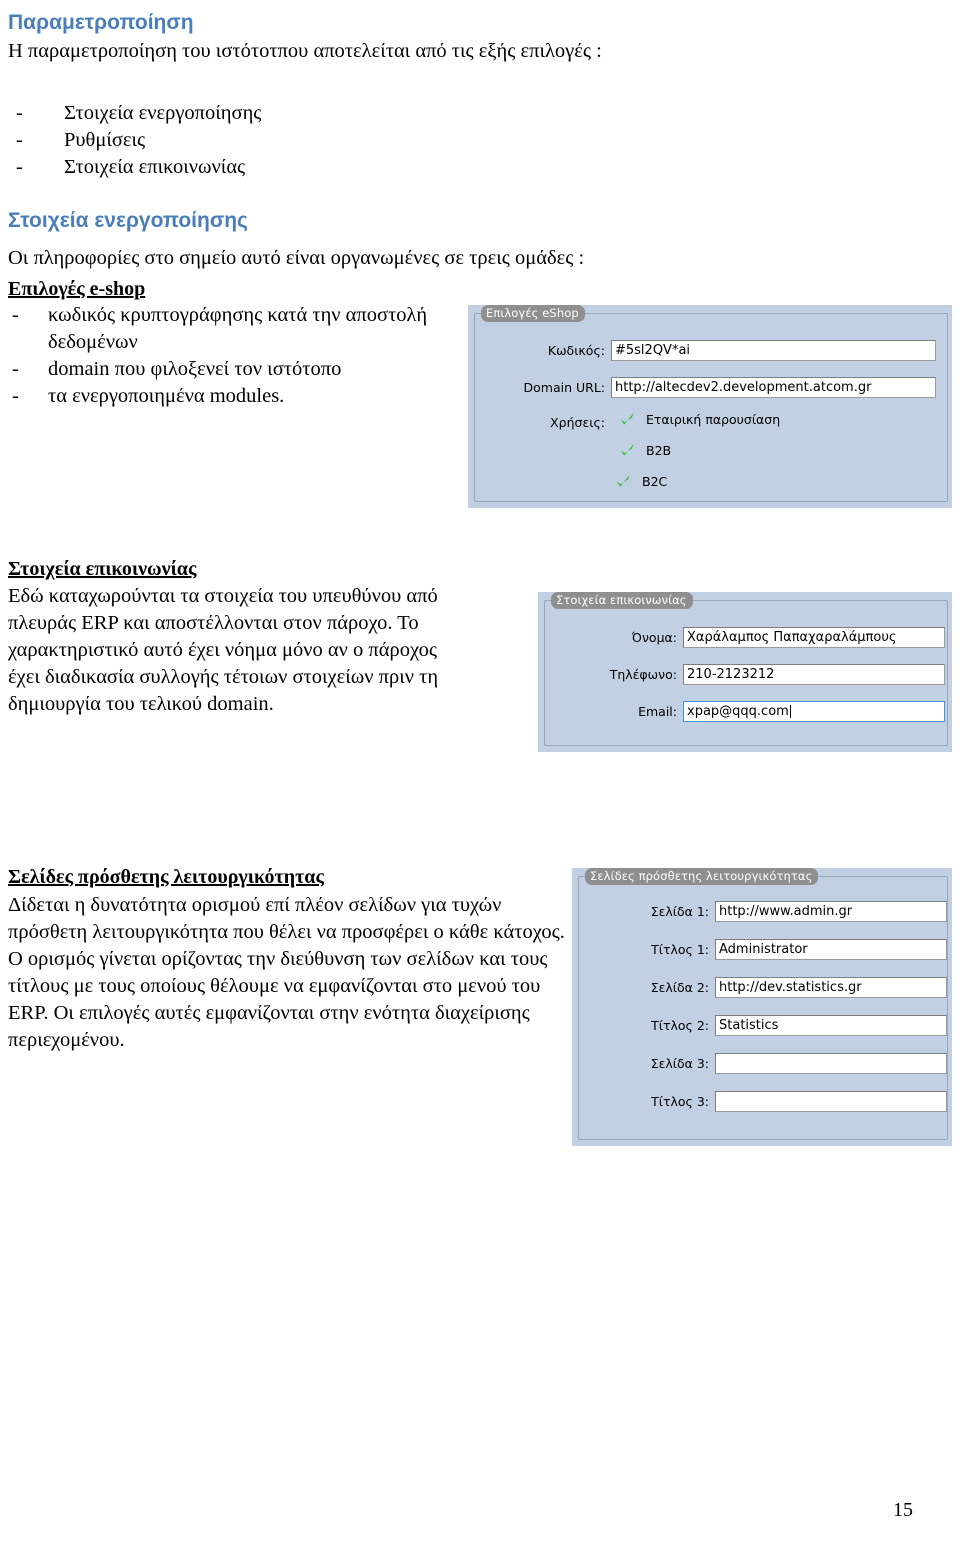 Image resolution: width=960 pixels, height=1550 pixels. I want to click on list-item-label: τα ενεργοποιημένα modules., so click(166, 396).